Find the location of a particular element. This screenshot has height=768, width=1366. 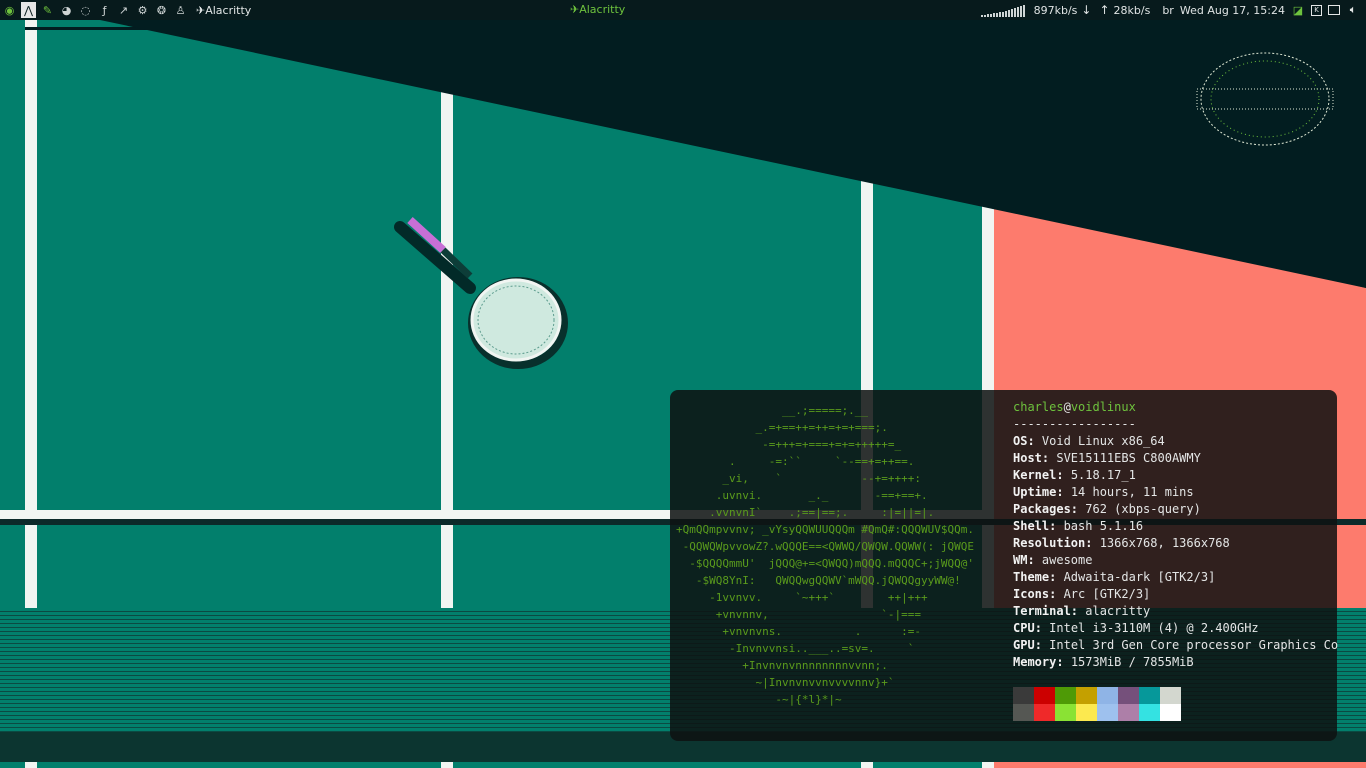

void-icon: ◉ is located at coordinates (9, 10).